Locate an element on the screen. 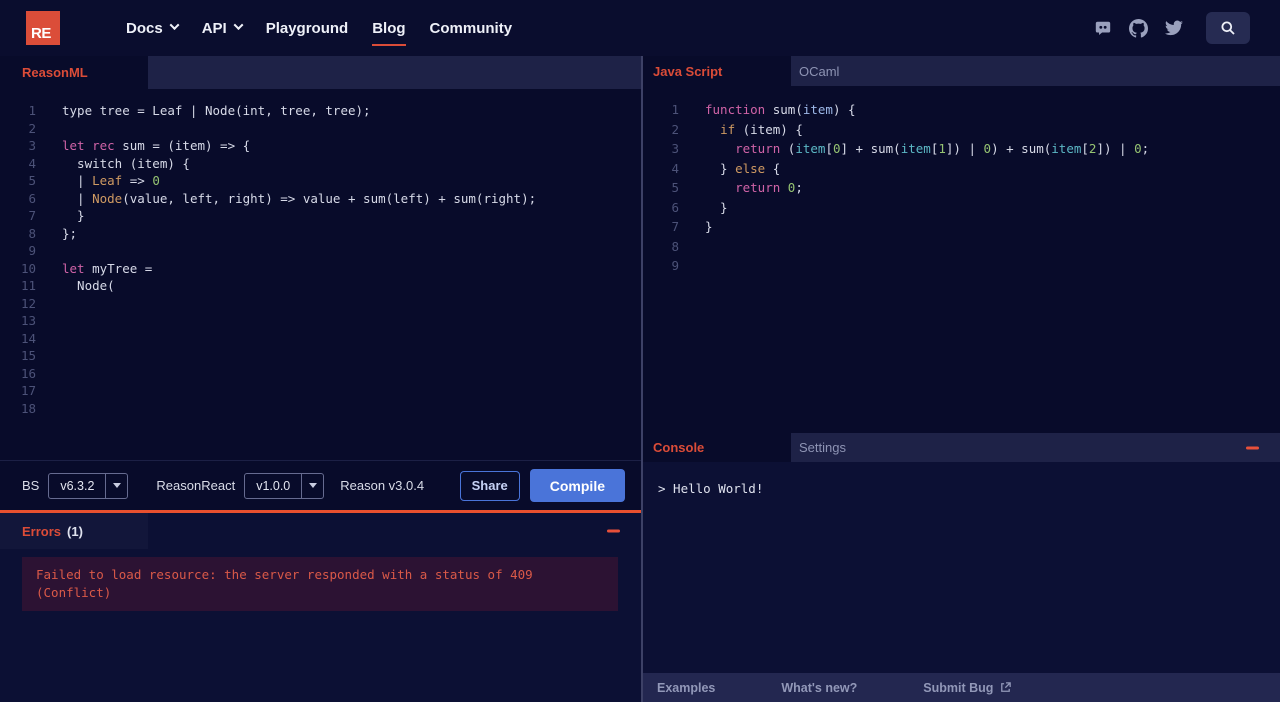 The width and height of the screenshot is (1280, 702). code-line: 1 function sum(item) { is located at coordinates (961, 110).